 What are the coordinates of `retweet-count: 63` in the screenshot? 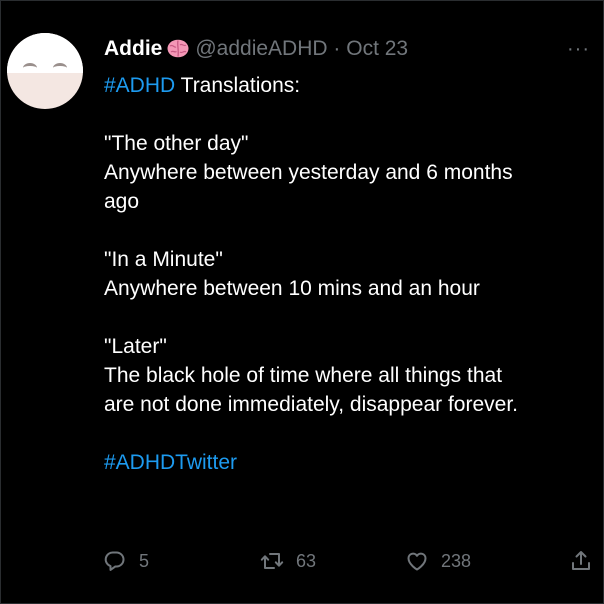 It's located at (306, 560).